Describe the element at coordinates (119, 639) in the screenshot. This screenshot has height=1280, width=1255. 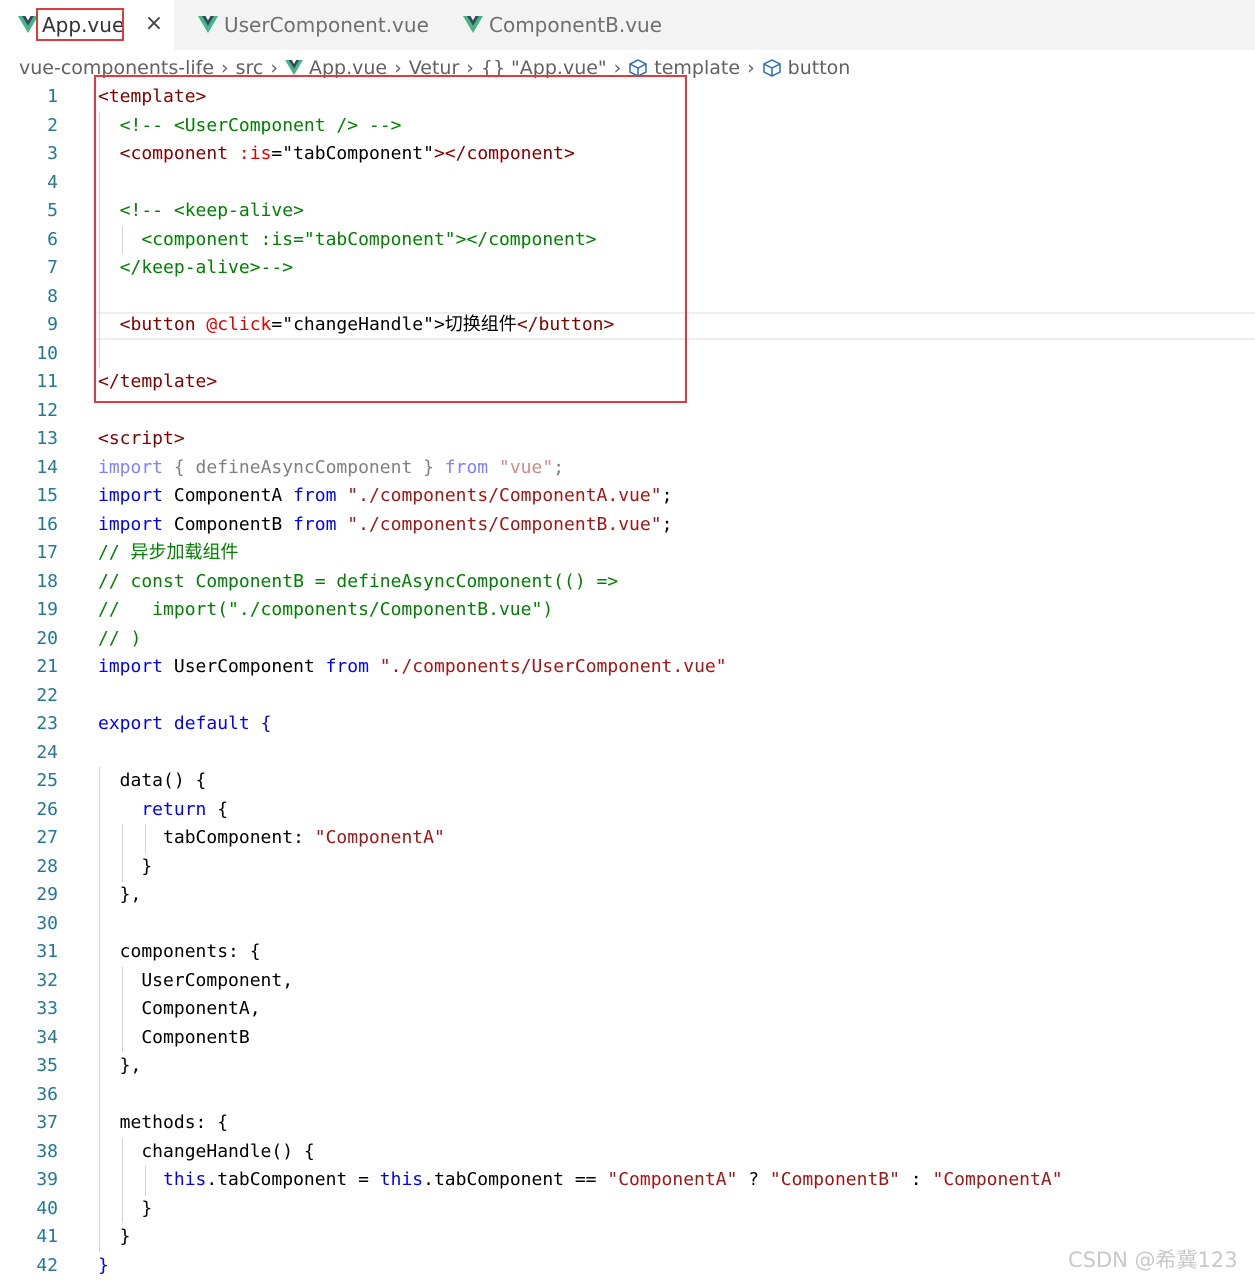
I see `code-text: // )` at that location.